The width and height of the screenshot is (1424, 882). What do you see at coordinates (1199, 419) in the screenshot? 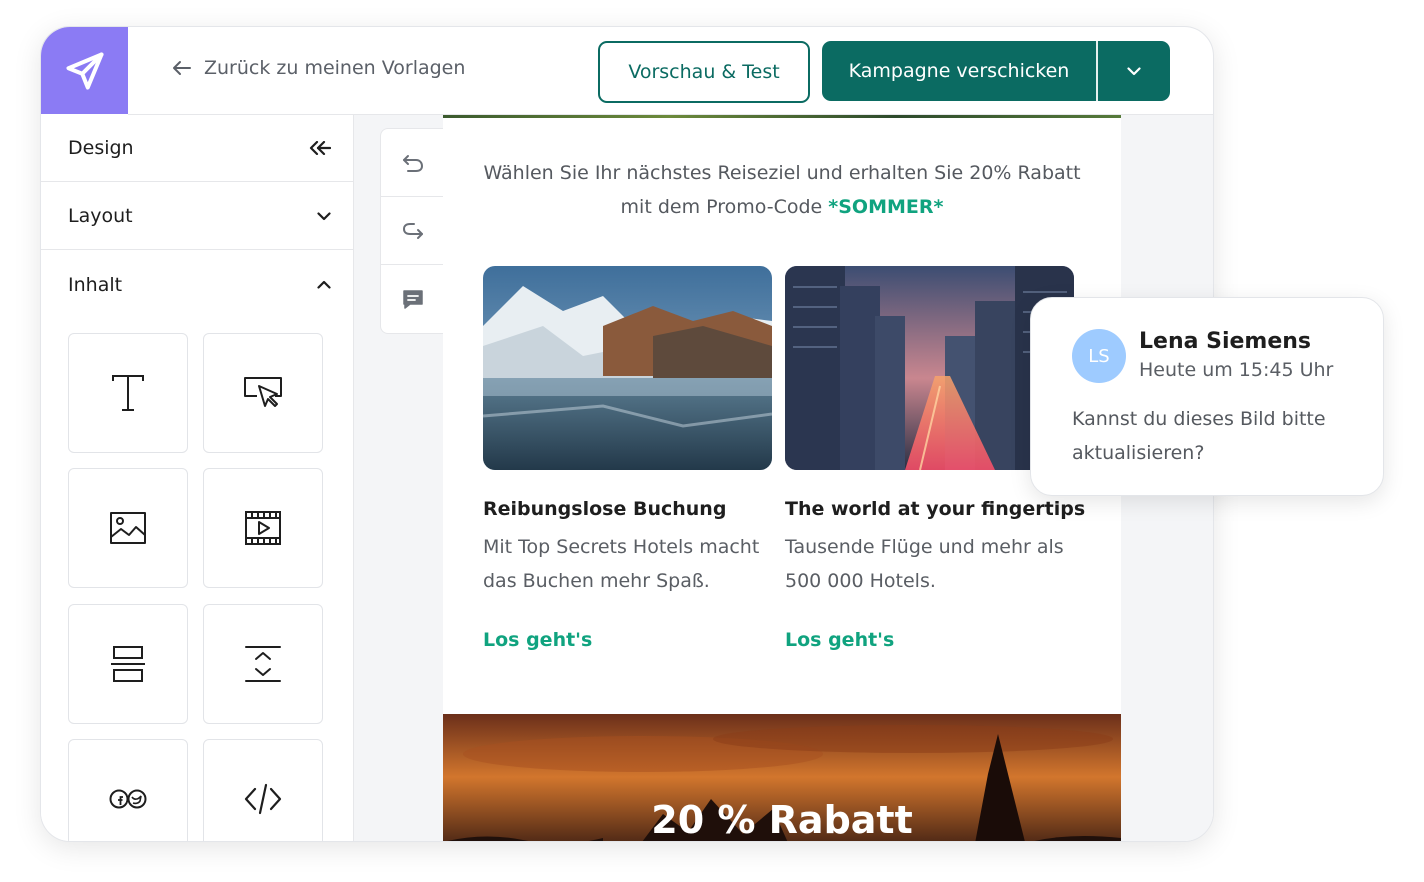
I see `comment-text-line-1: Kannst du dieses Bild bitte` at bounding box center [1199, 419].